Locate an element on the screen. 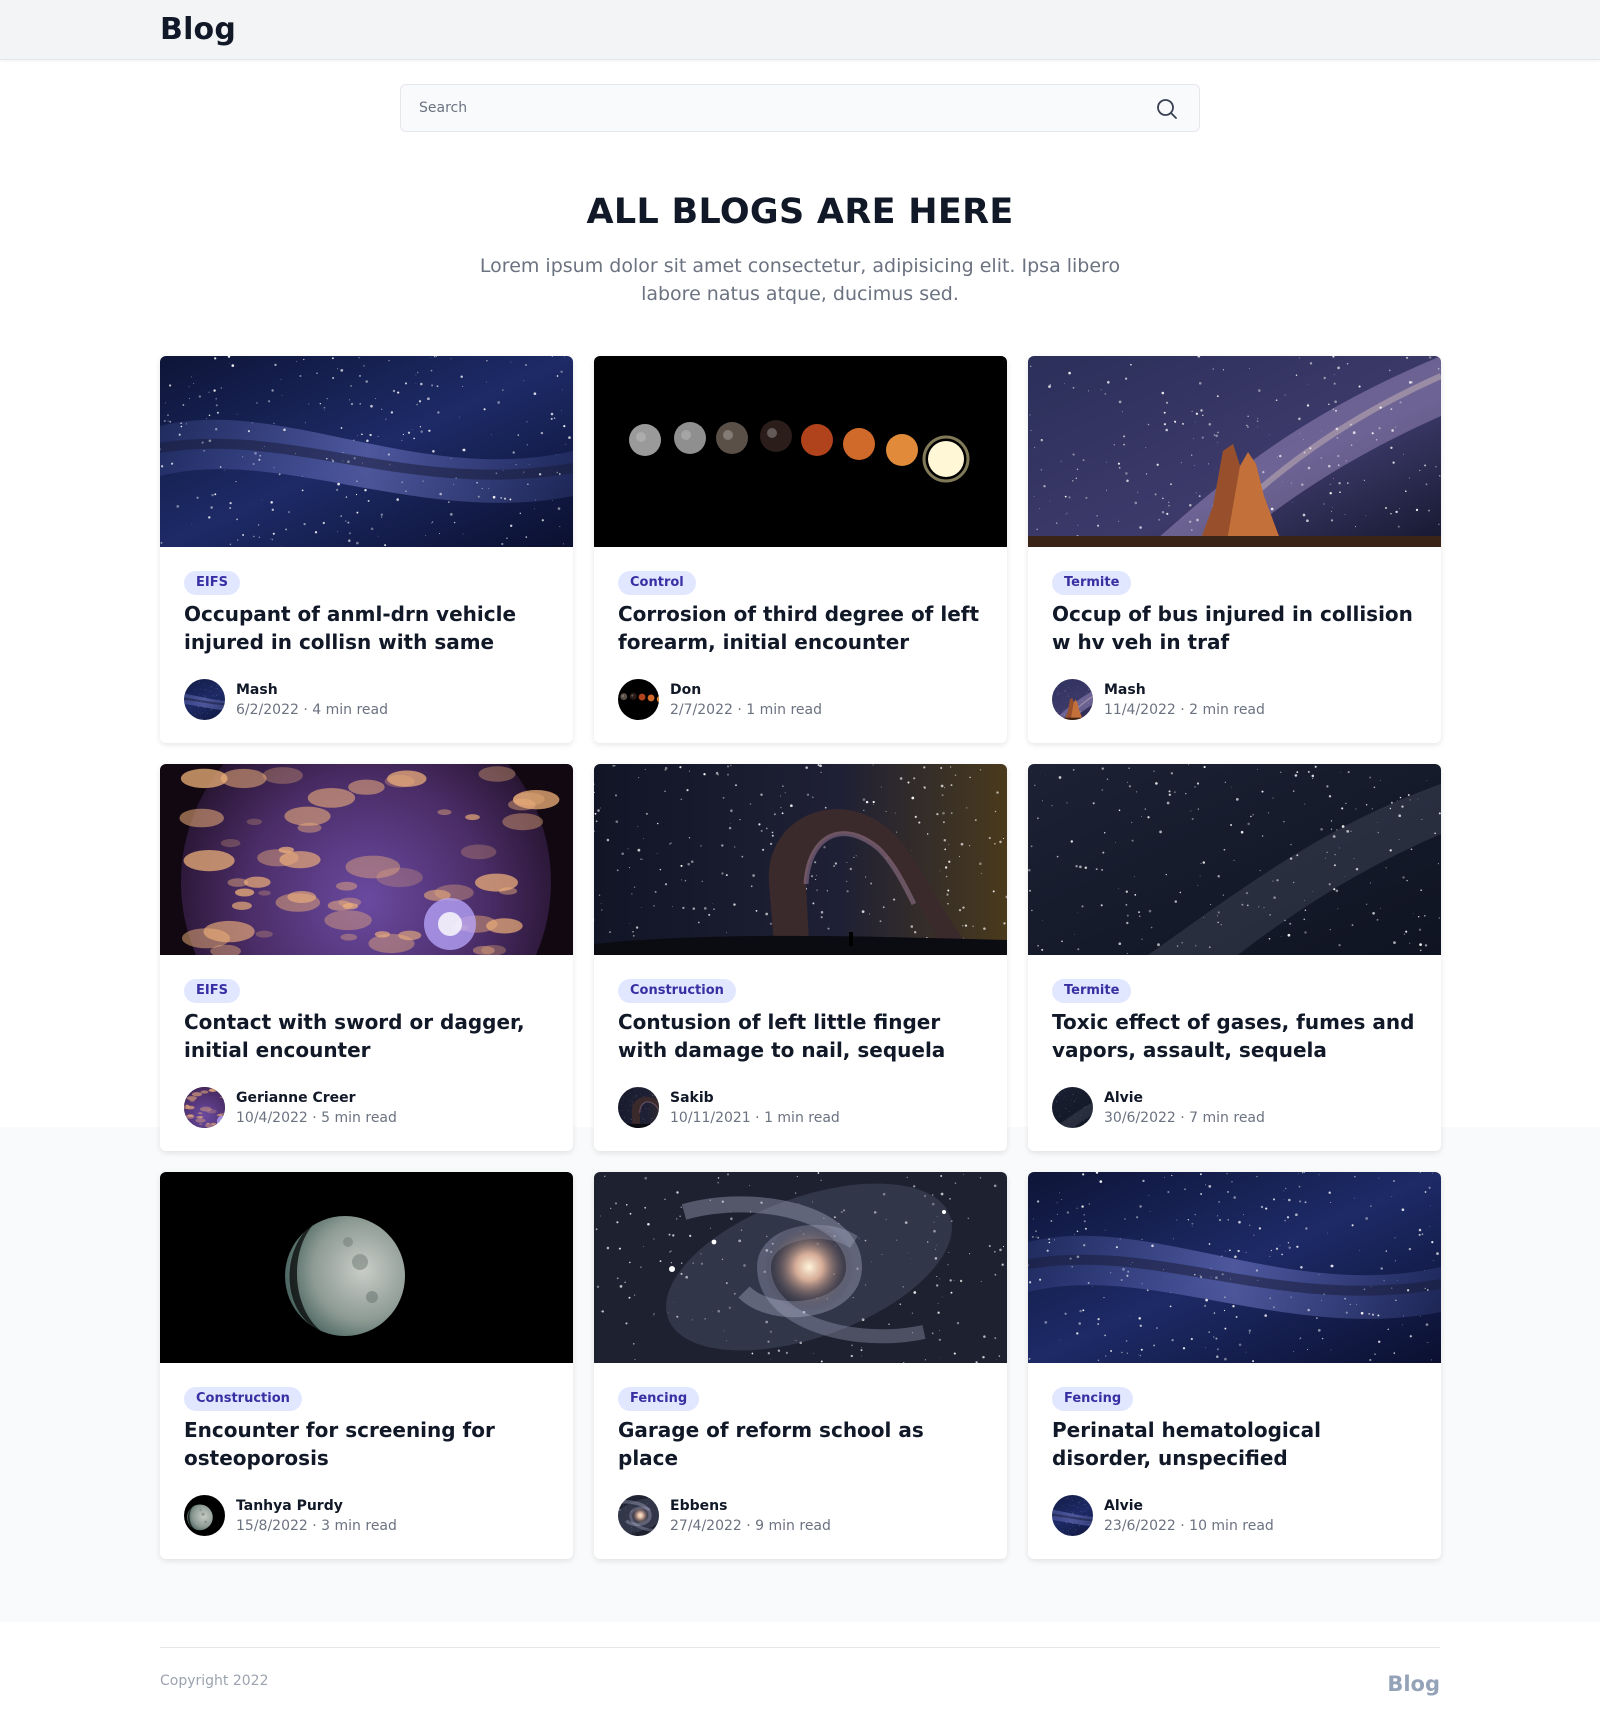 The height and width of the screenshot is (1725, 1600). post-date: 6/2/2022 is located at coordinates (267, 710).